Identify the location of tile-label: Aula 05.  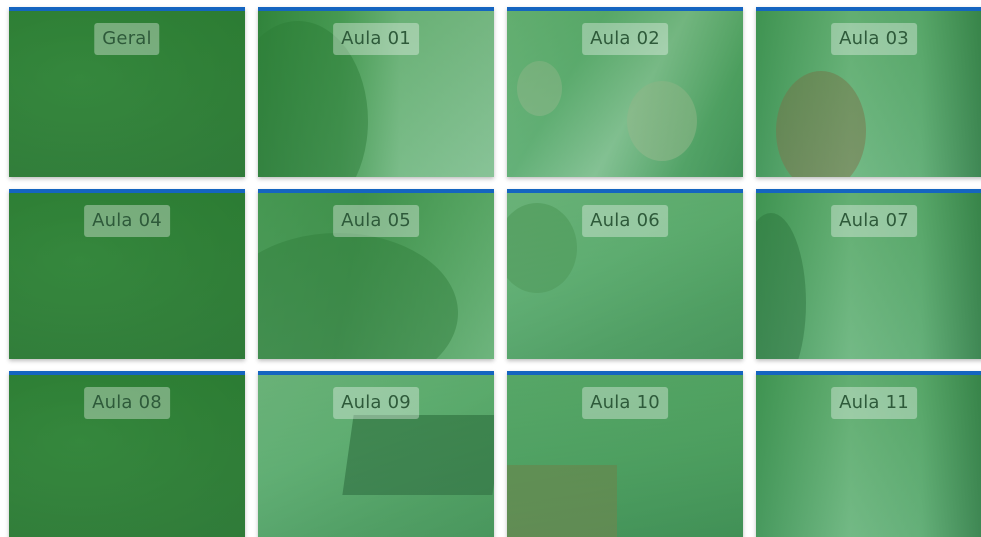
(376, 221).